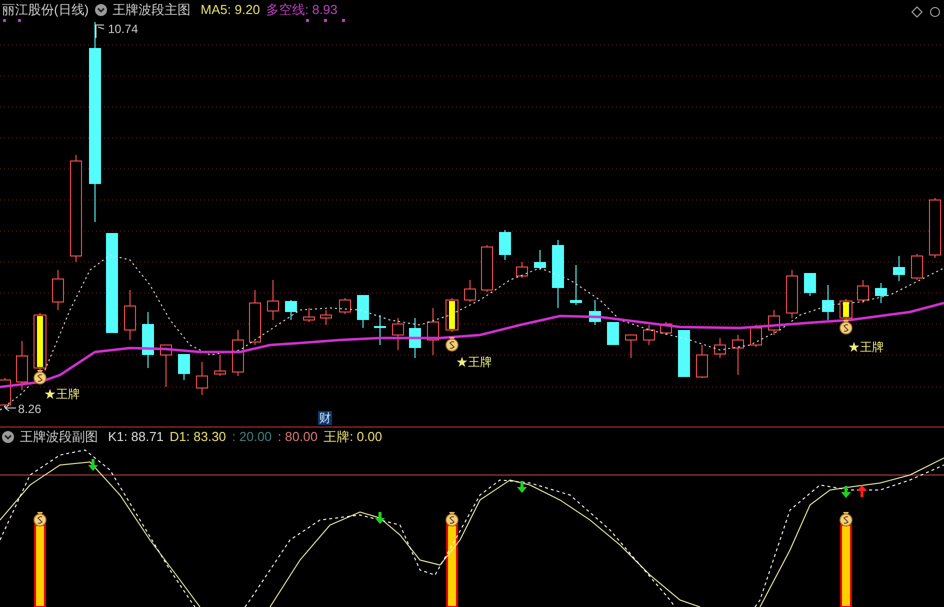 The image size is (944, 607). Describe the element at coordinates (230, 9) in the screenshot. I see `ma5-value: MA5: 9.20` at that location.